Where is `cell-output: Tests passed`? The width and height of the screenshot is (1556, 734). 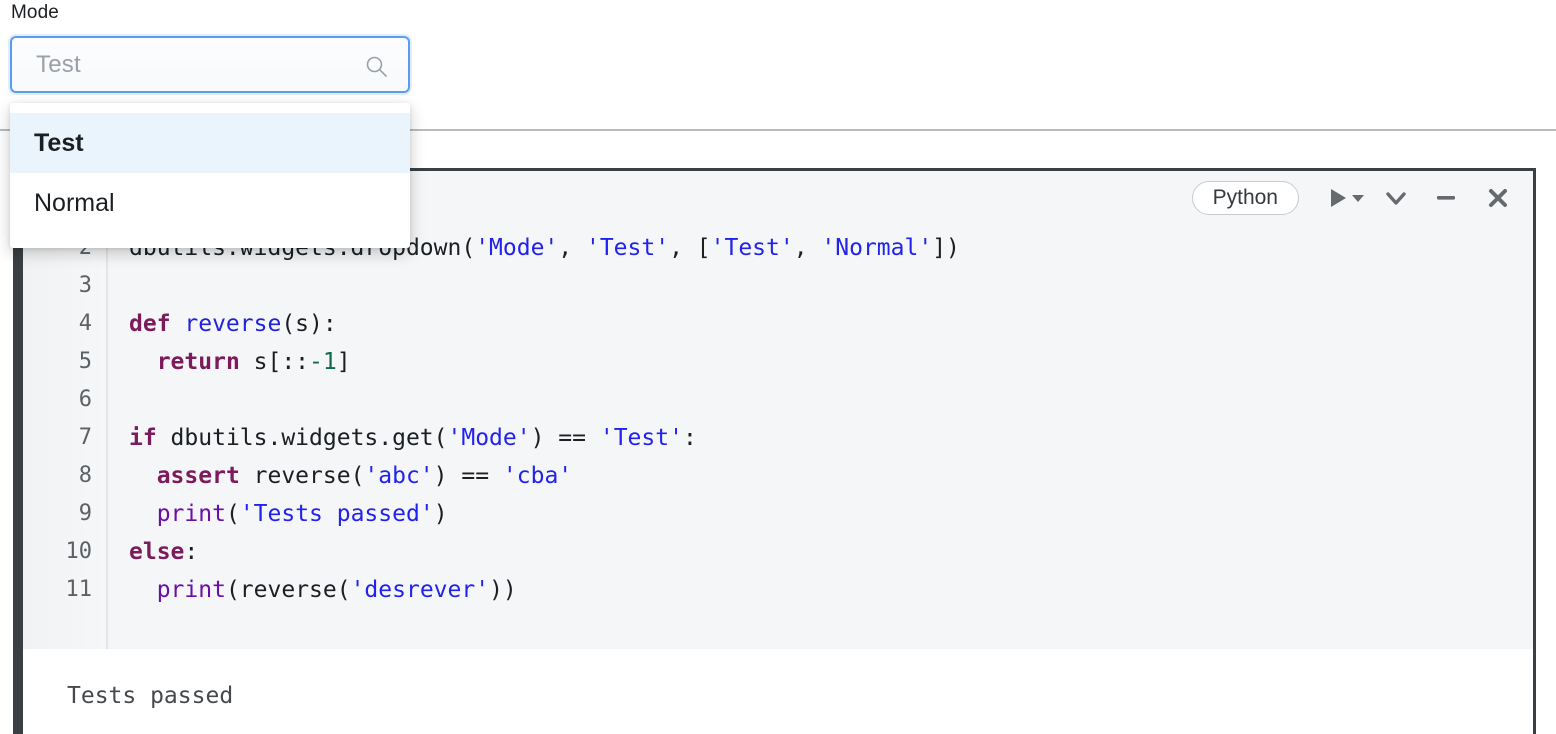 cell-output: Tests passed is located at coordinates (778, 691).